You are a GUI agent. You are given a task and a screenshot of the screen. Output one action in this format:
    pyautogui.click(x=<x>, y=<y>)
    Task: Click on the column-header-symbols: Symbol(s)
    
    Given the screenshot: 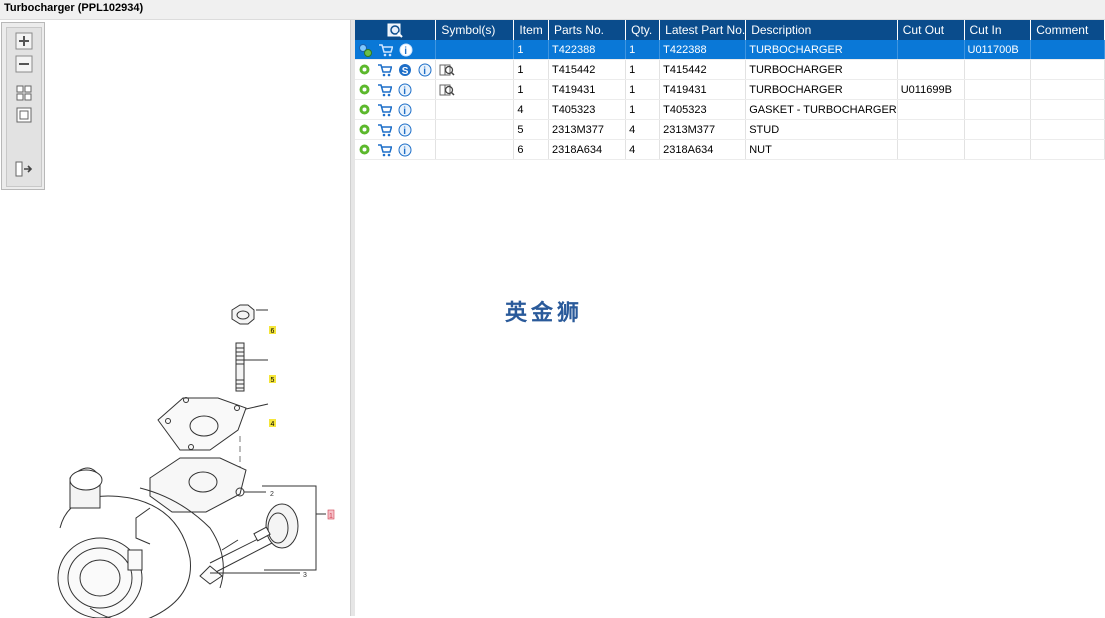 What is the action you would take?
    pyautogui.click(x=475, y=30)
    